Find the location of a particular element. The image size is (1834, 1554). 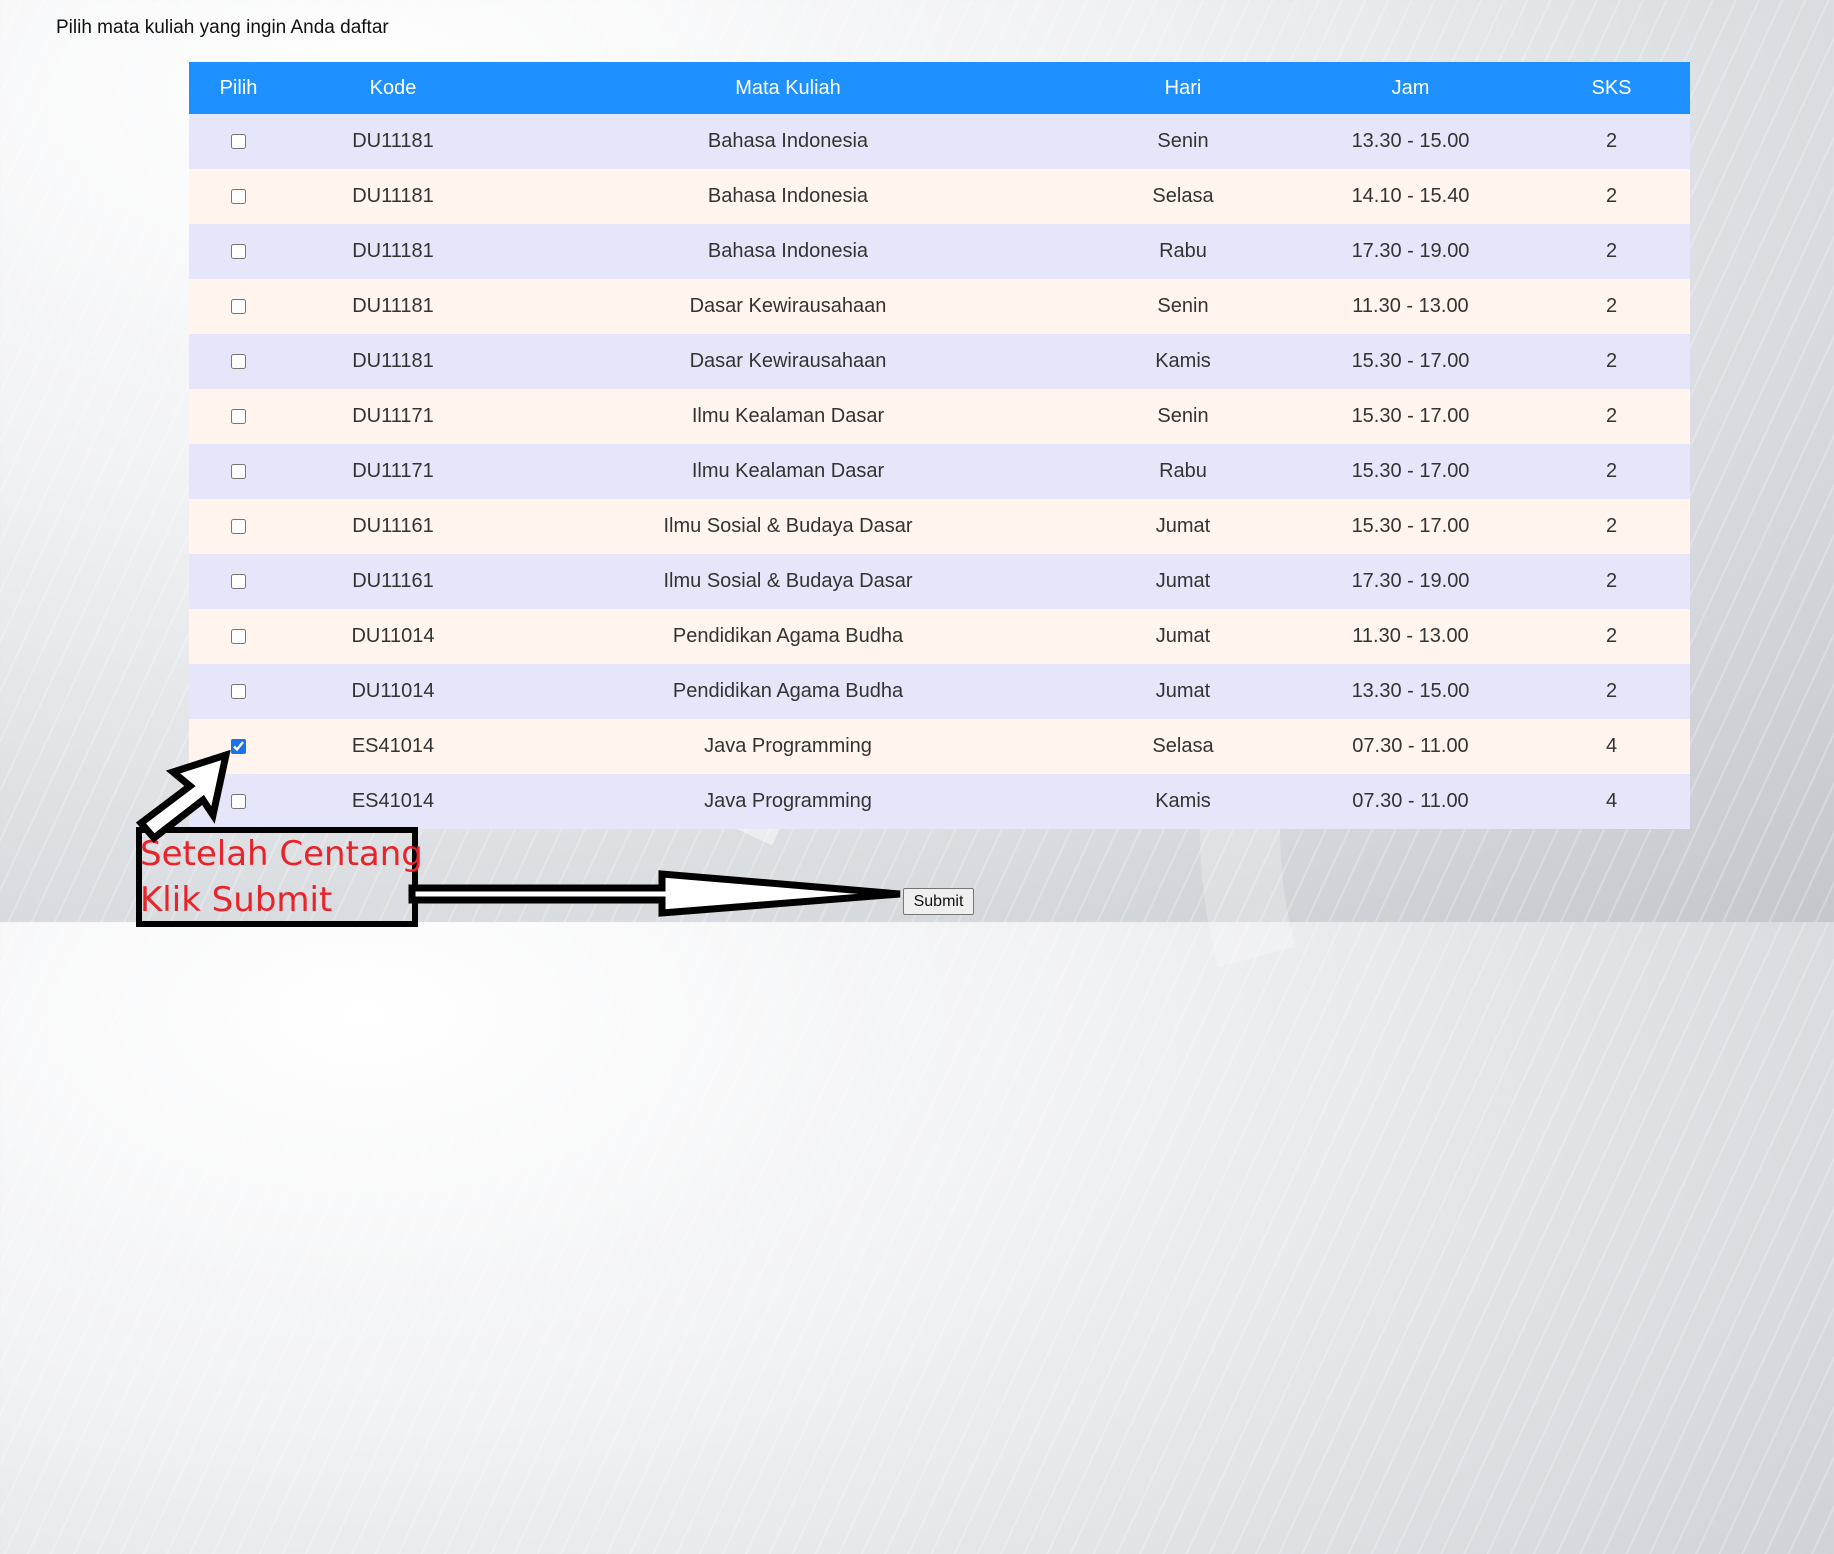

table-header-row: Pilih Kode Mata Kuliah Hari Jam SKS is located at coordinates (939, 88).